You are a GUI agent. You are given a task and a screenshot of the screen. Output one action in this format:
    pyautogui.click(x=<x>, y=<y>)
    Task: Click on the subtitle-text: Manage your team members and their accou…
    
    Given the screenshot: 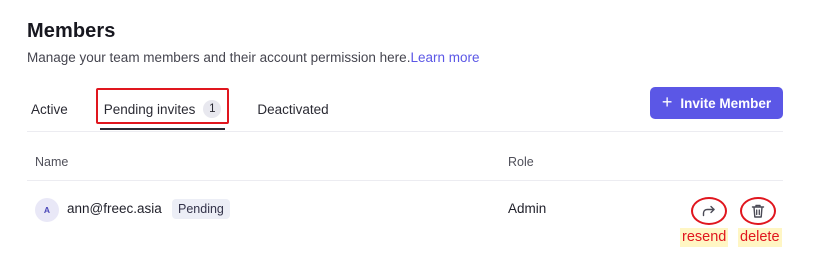 What is the action you would take?
    pyautogui.click(x=219, y=57)
    